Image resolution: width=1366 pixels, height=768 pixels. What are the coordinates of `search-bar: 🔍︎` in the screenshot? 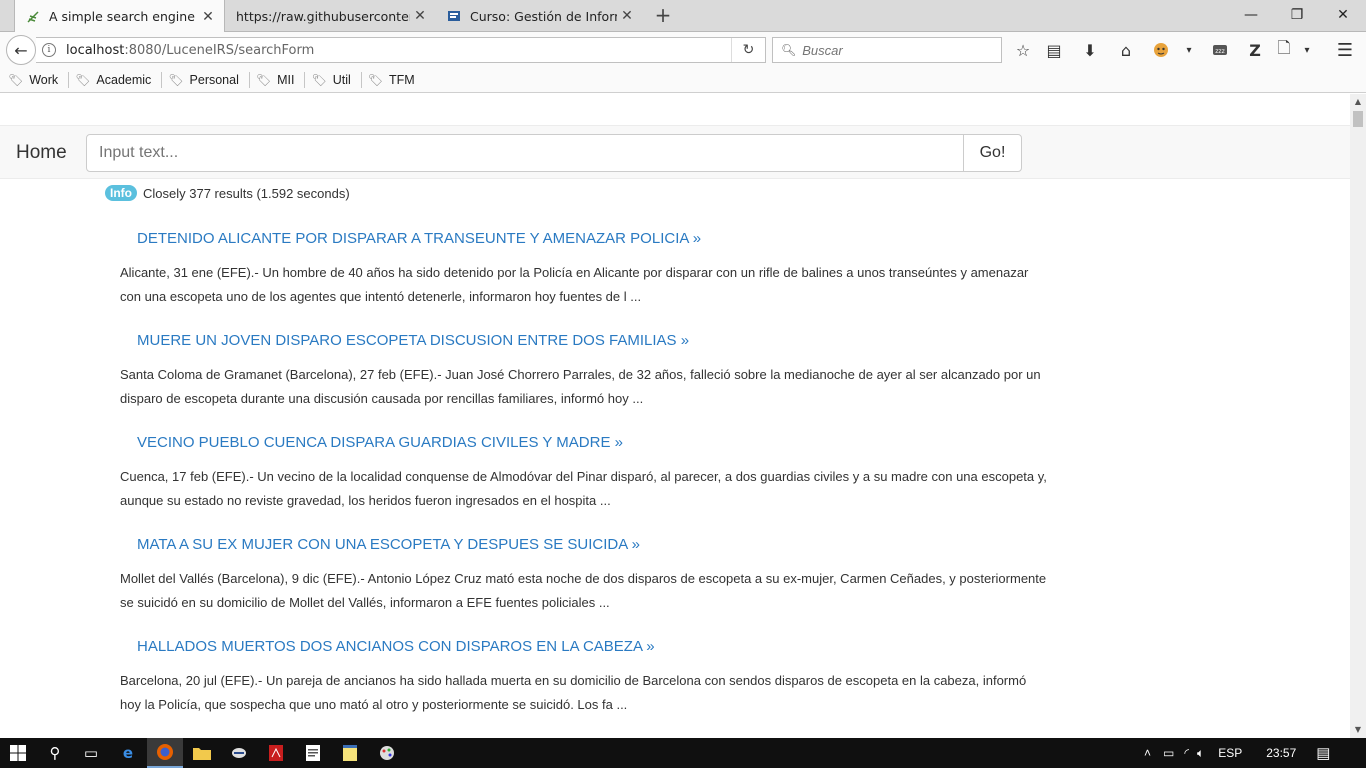 It's located at (887, 50).